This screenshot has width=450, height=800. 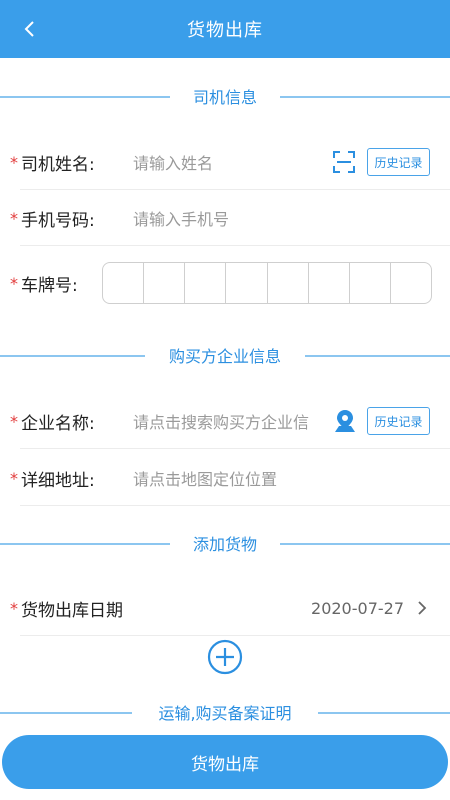 I want to click on address-label: * 详细地址:, so click(x=52, y=478).